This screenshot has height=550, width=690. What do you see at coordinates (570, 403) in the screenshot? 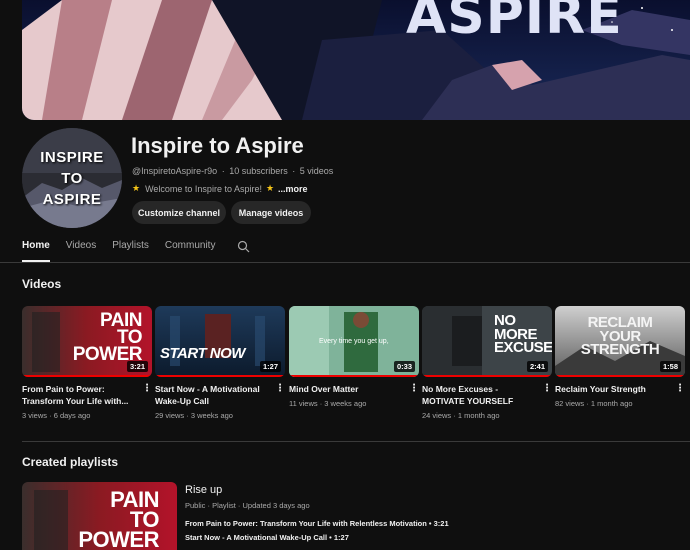
I see `view-count: 82 views` at bounding box center [570, 403].